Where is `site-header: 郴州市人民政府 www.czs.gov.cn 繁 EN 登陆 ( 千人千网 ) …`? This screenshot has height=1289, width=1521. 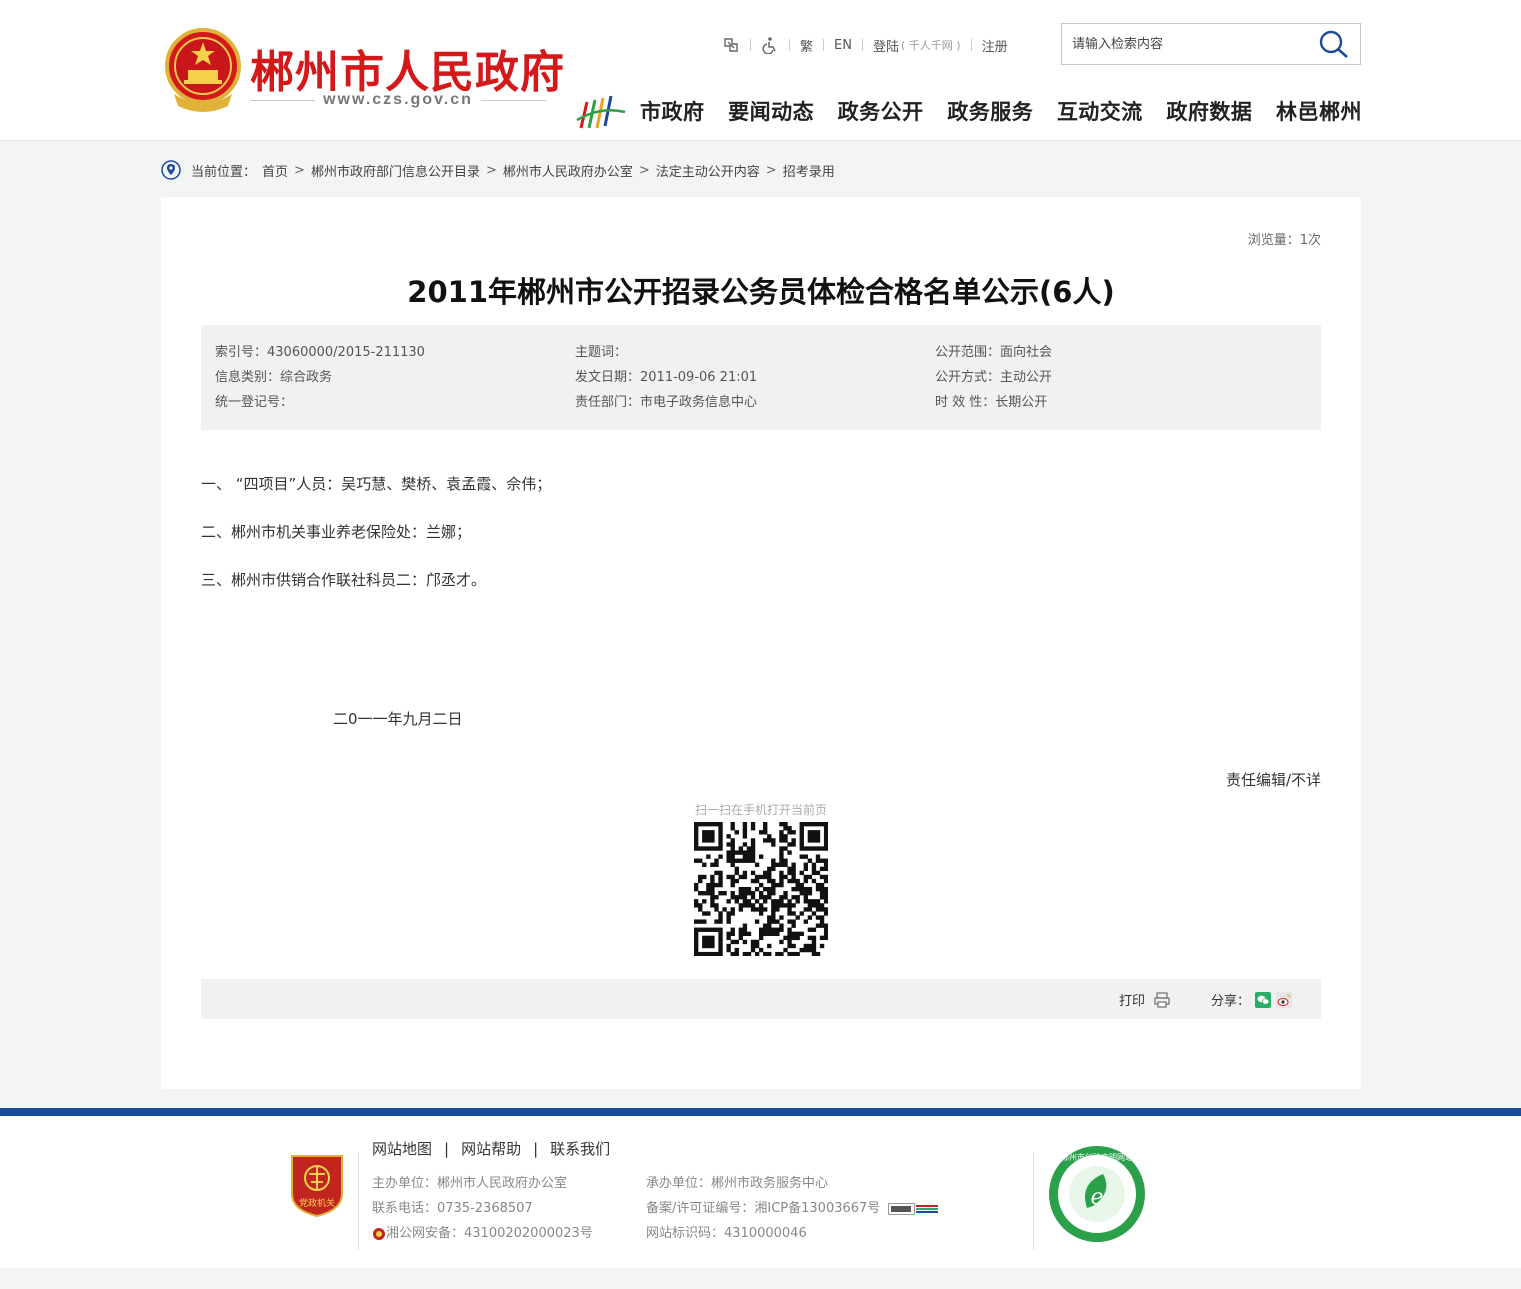
site-header: 郴州市人民政府 www.czs.gov.cn 繁 EN 登陆 ( 千人千网 ) … is located at coordinates (760, 70).